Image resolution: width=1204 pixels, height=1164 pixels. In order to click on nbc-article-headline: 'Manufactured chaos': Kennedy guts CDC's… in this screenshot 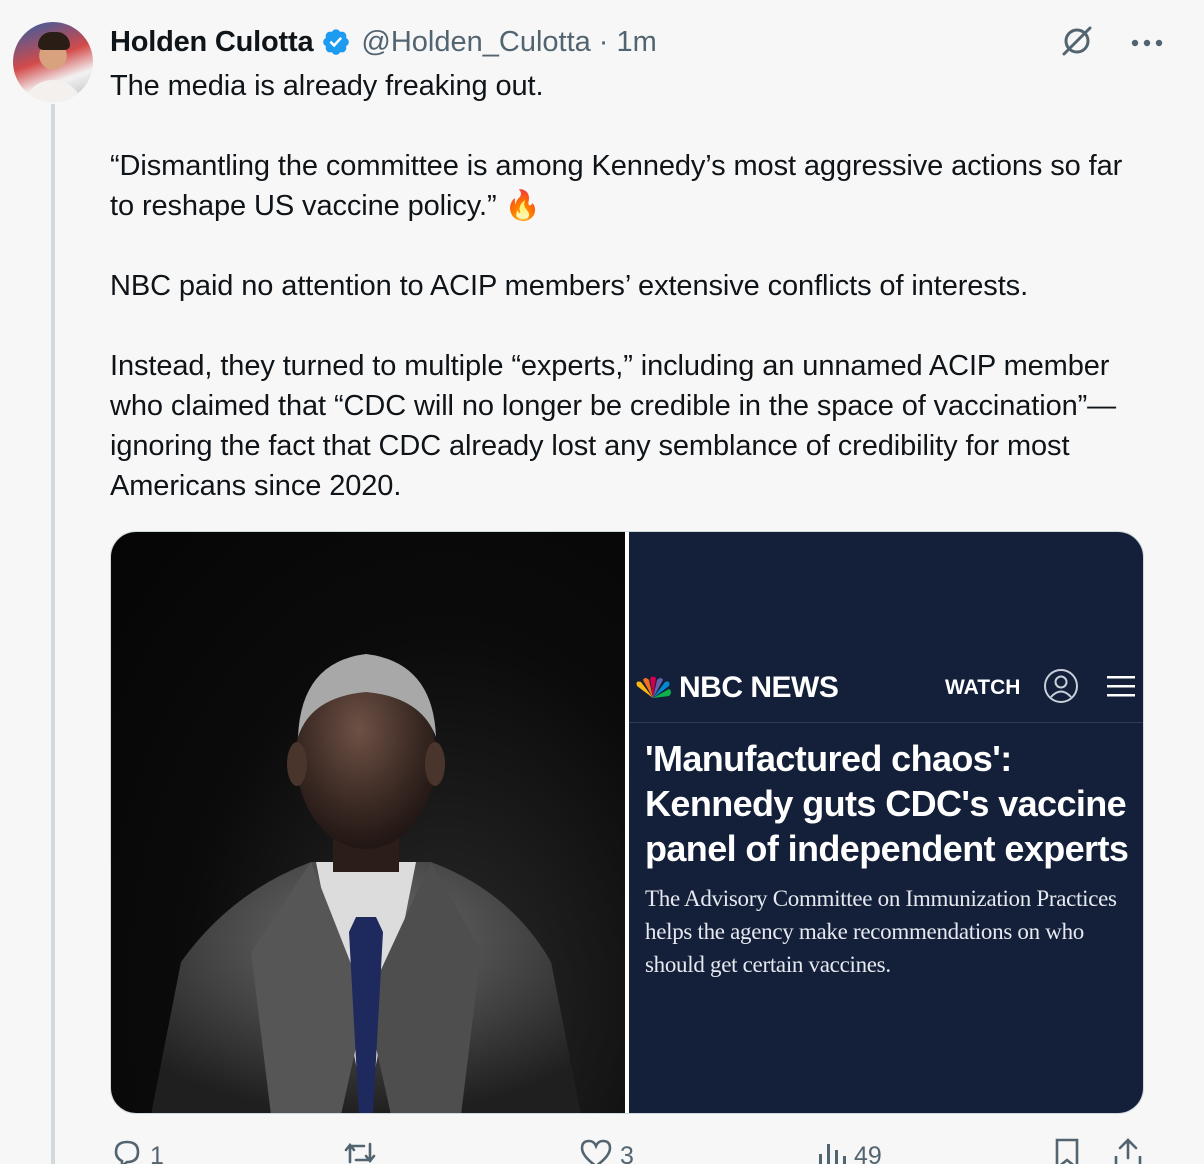, I will do `click(887, 803)`.